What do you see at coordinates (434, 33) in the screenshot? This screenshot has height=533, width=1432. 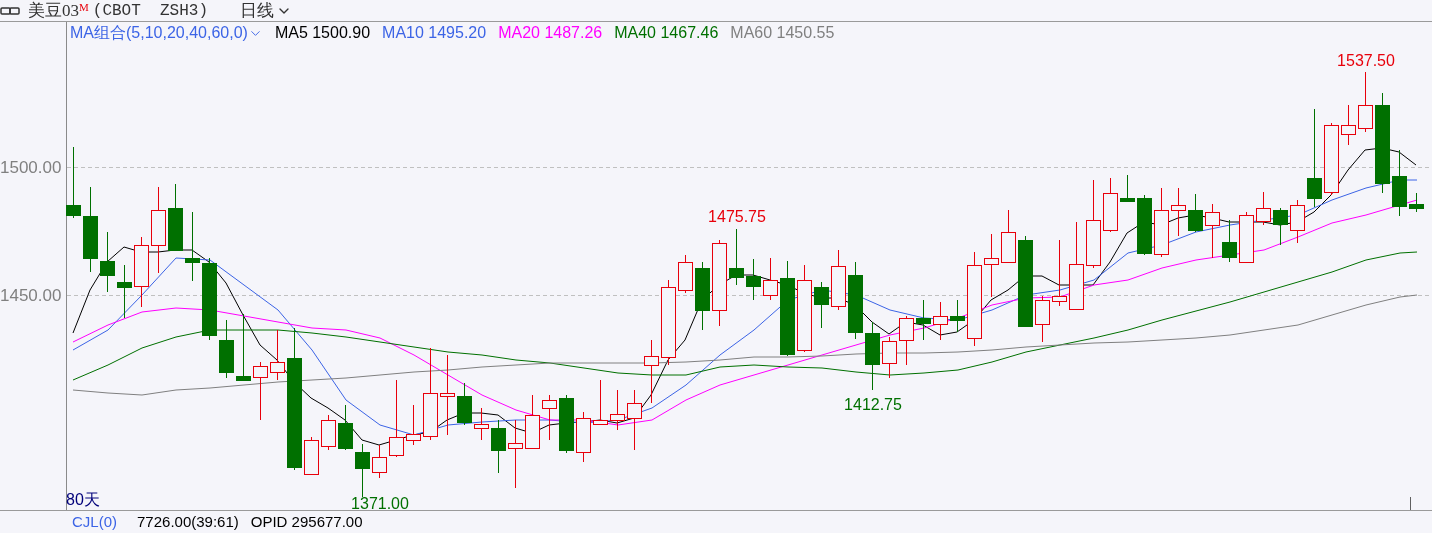 I see `moving-average-value: MA10 1495.20` at bounding box center [434, 33].